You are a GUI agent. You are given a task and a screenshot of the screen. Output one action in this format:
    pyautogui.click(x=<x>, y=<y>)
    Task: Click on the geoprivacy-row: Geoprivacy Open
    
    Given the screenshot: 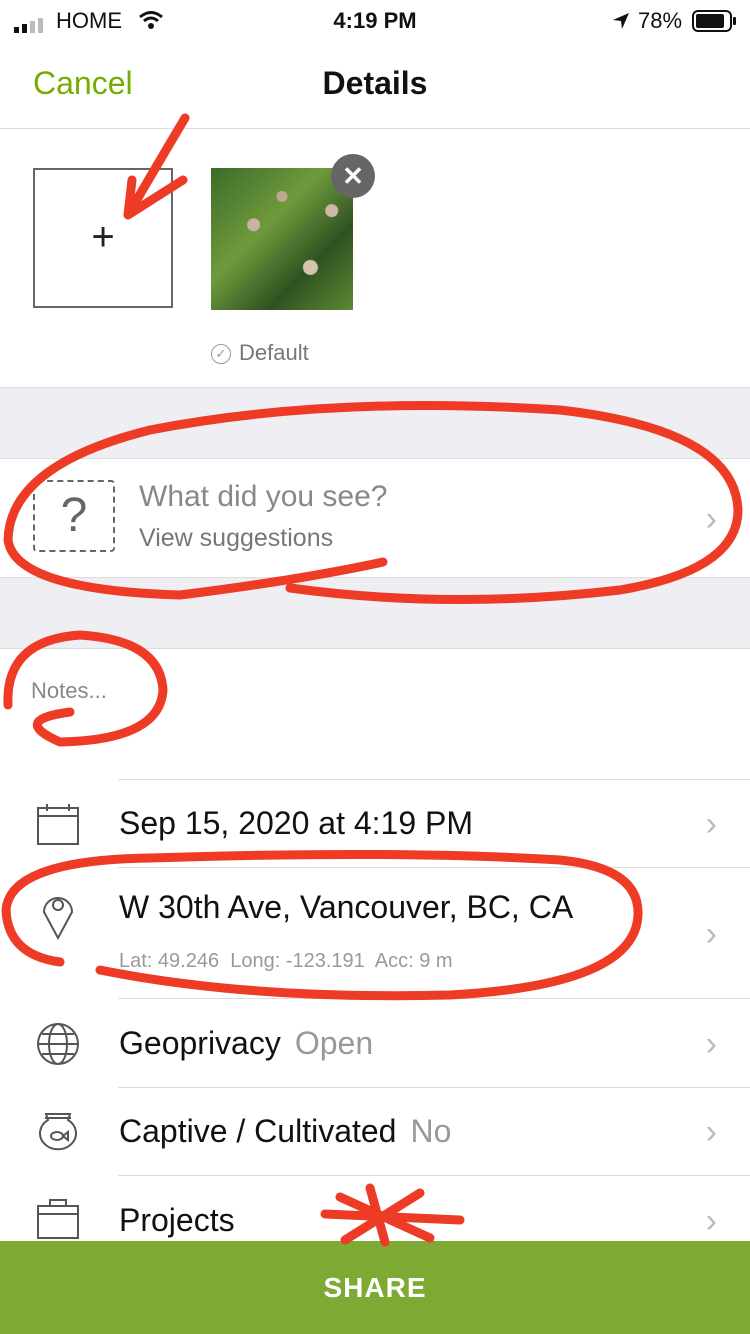 What is the action you would take?
    pyautogui.click(x=246, y=1043)
    